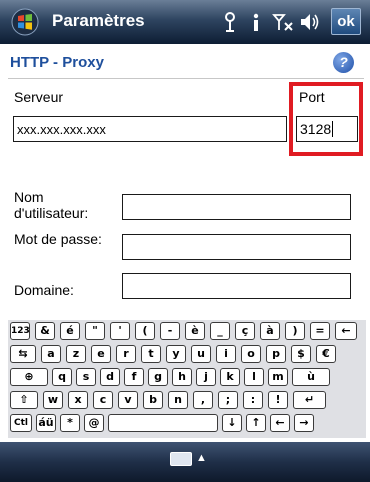  I want to click on keyboard-row: ⇧ w x c v b n,;:! ↵, so click(187, 400).